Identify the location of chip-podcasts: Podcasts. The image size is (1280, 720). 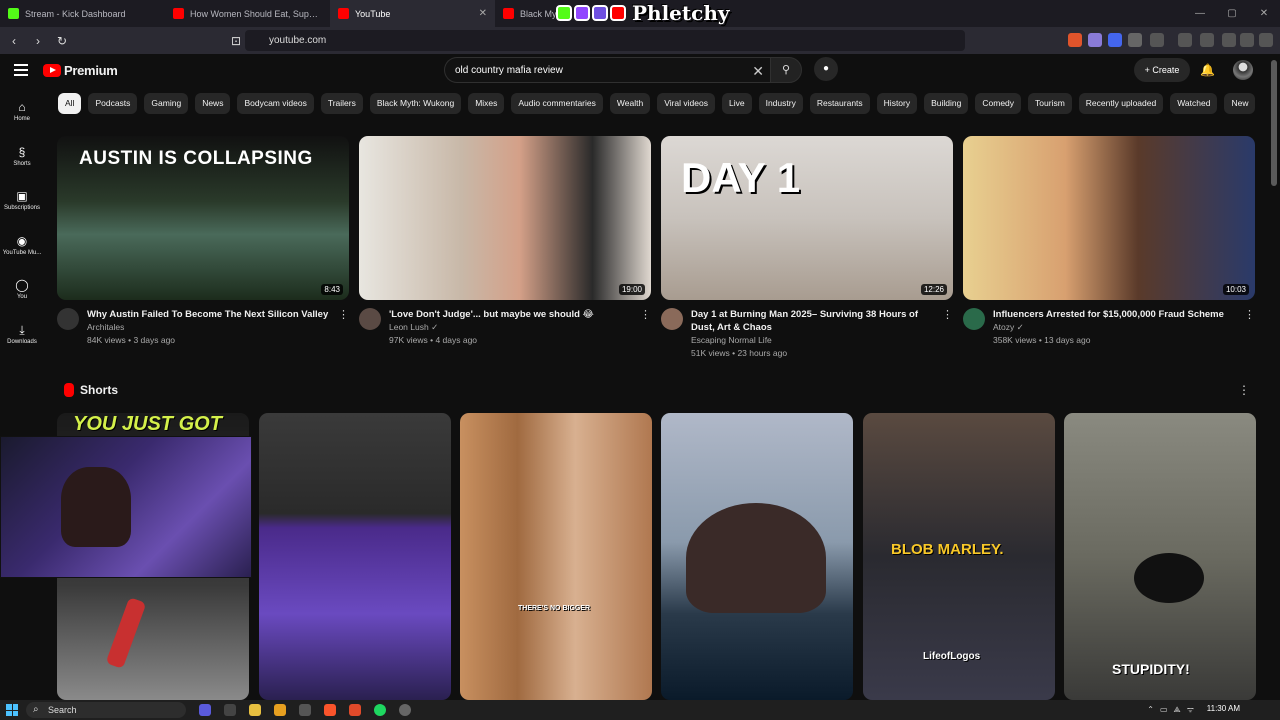
(113, 103).